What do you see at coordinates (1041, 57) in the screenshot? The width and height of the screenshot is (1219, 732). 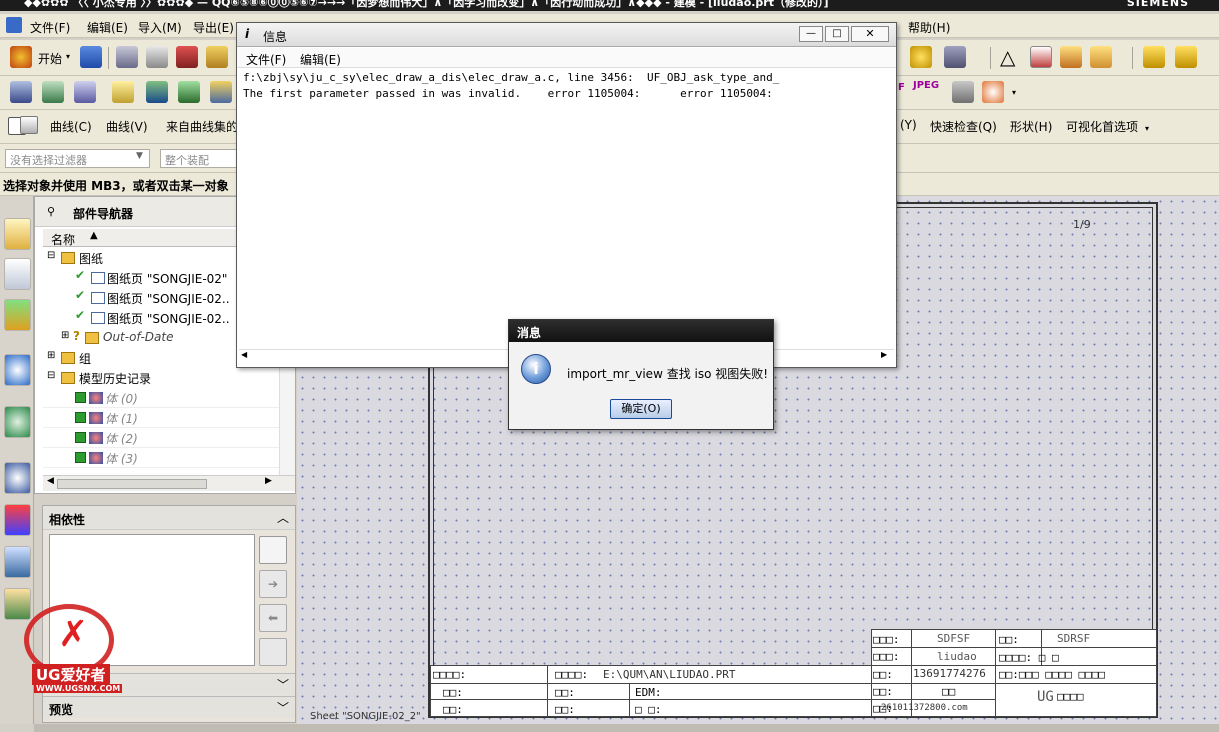 I see `table-icon` at bounding box center [1041, 57].